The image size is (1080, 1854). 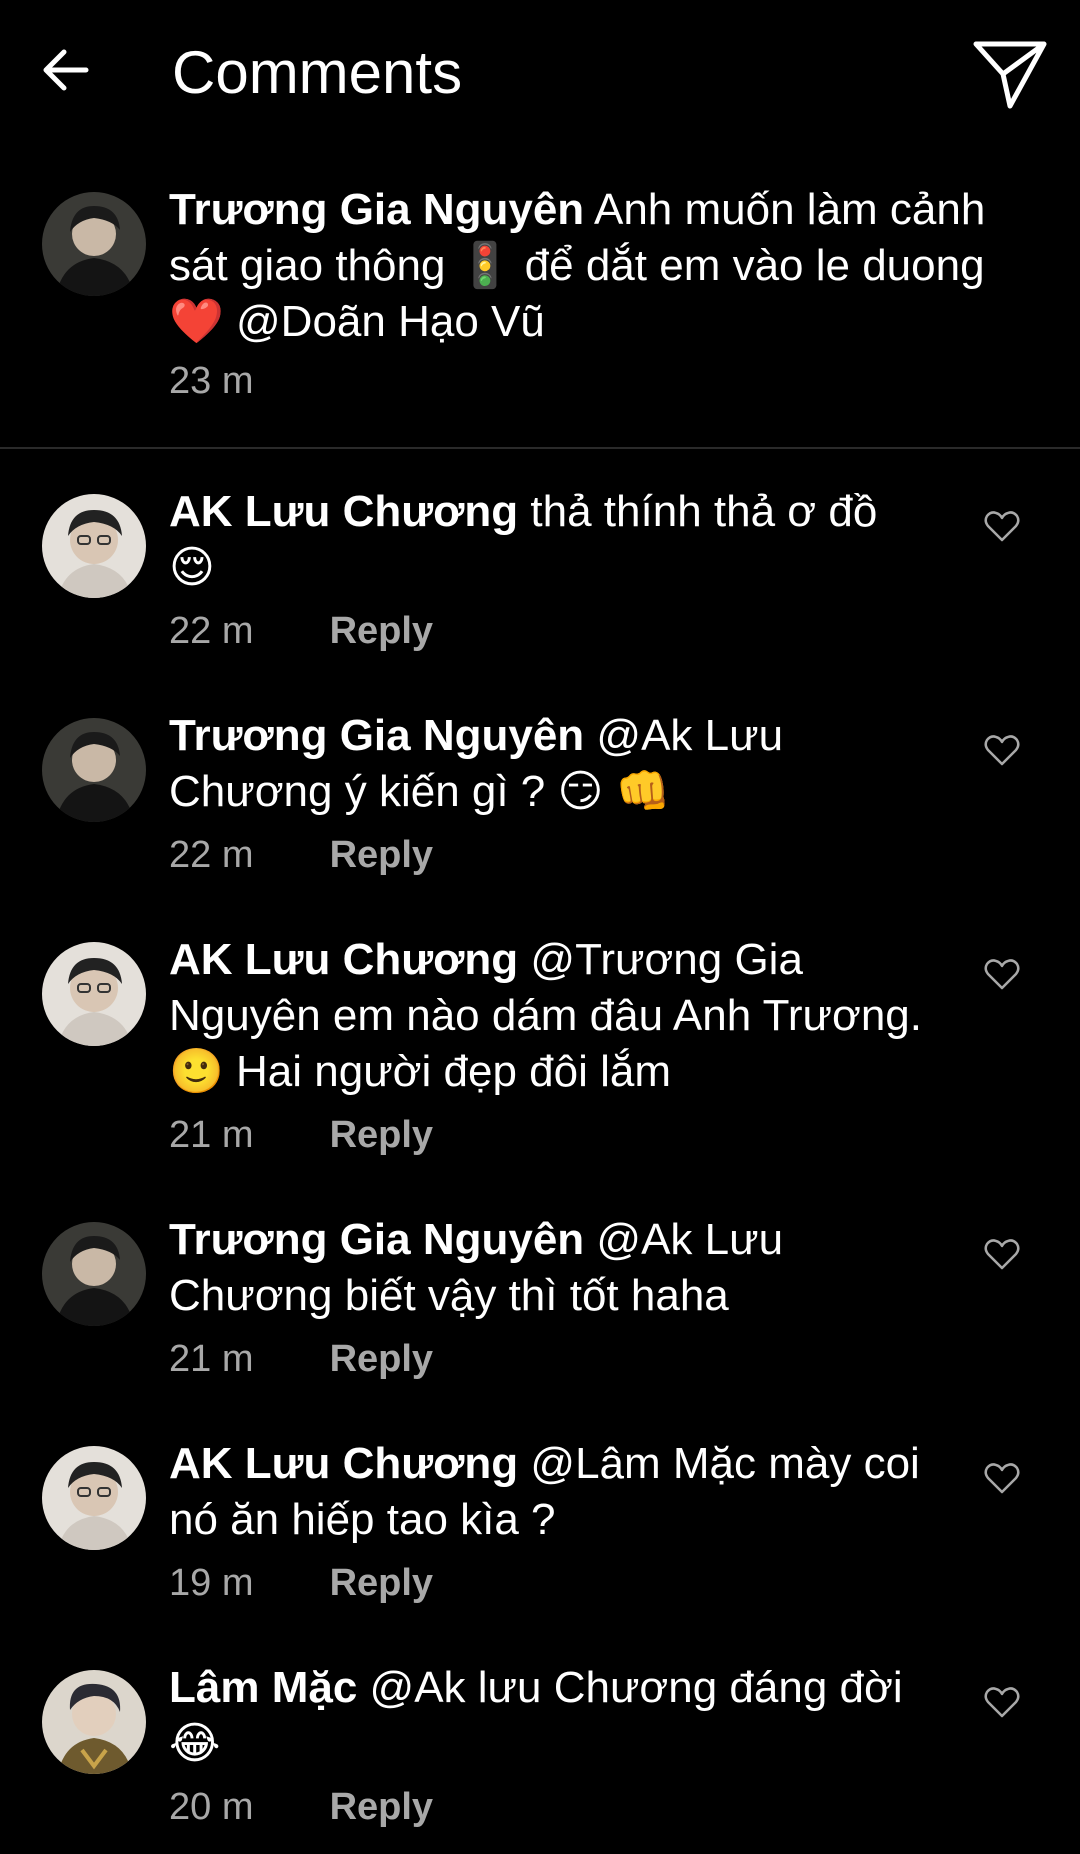 I want to click on share-button, so click(x=1010, y=74).